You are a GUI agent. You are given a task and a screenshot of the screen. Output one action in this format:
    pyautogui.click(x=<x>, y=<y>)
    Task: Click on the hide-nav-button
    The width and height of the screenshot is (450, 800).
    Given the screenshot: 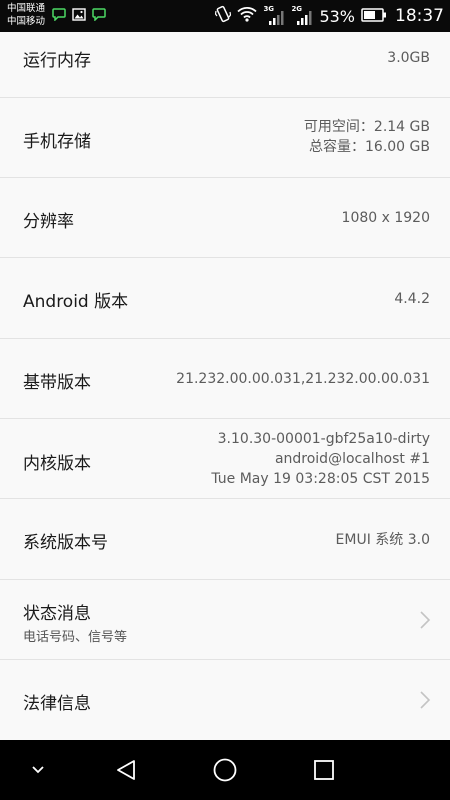 What is the action you would take?
    pyautogui.click(x=38, y=770)
    